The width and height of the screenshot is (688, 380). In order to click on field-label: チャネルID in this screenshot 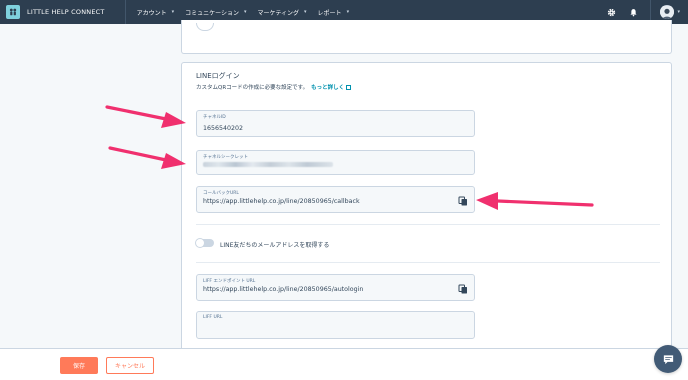, I will do `click(214, 117)`.